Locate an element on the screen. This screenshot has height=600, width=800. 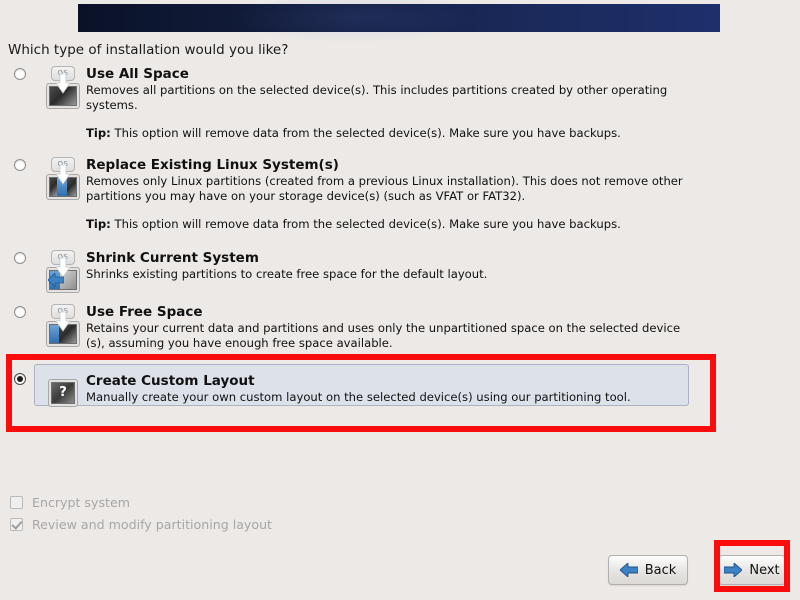
checkbox-encrypt-system is located at coordinates (16, 502).